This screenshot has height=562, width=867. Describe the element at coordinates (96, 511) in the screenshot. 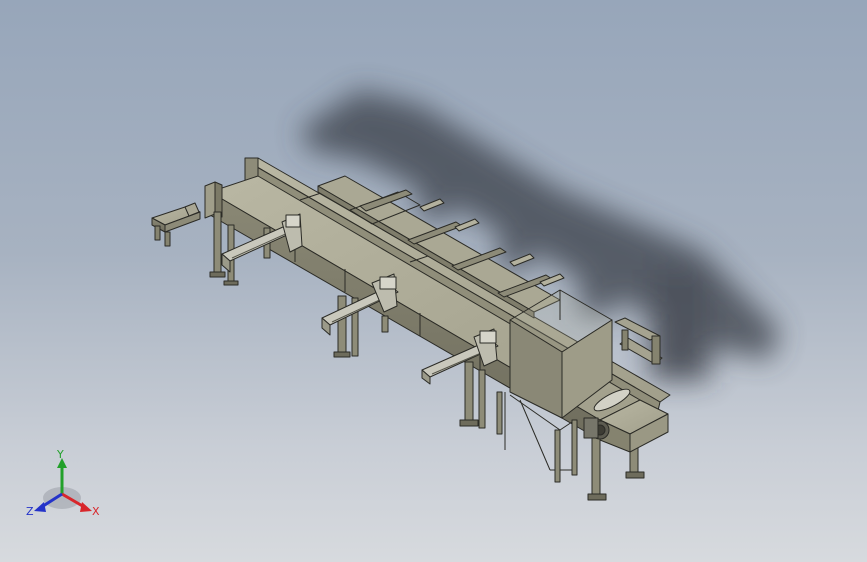

I see `x-axis-label: X` at that location.